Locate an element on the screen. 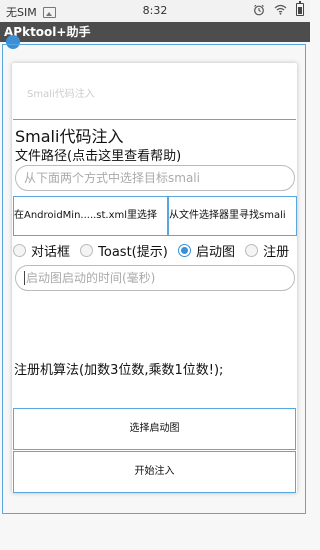 This screenshot has width=320, height=550. radio-toast: Toast(提示) is located at coordinates (124, 250).